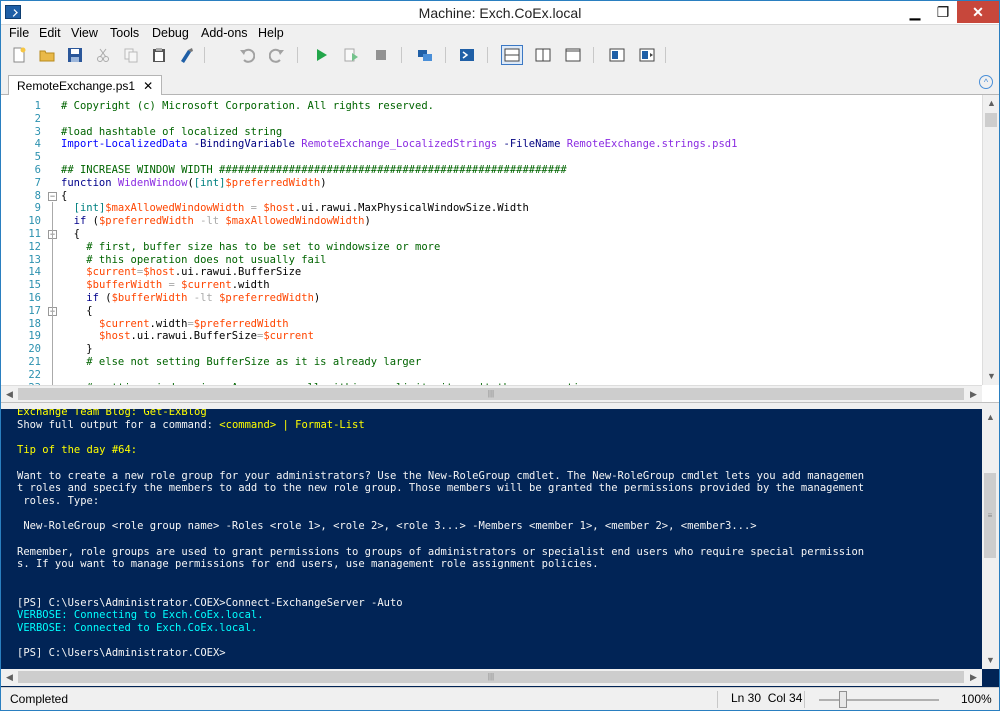 The width and height of the screenshot is (1000, 711). Describe the element at coordinates (75, 55) in the screenshot. I see `save-icon` at that location.